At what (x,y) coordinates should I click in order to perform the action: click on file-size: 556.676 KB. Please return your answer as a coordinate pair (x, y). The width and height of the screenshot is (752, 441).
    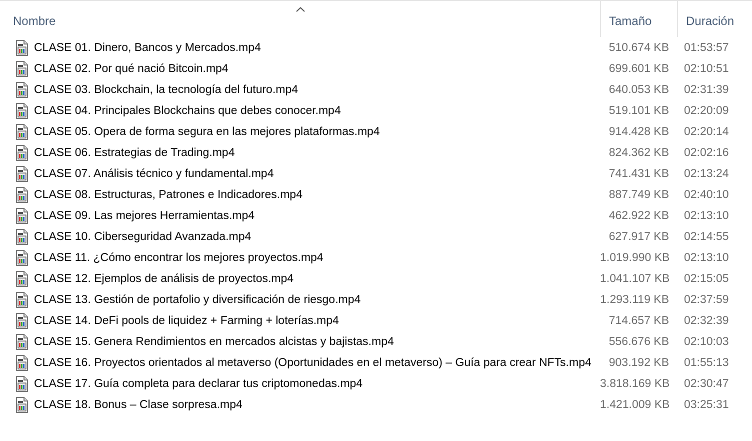
    Looking at the image, I should click on (638, 342).